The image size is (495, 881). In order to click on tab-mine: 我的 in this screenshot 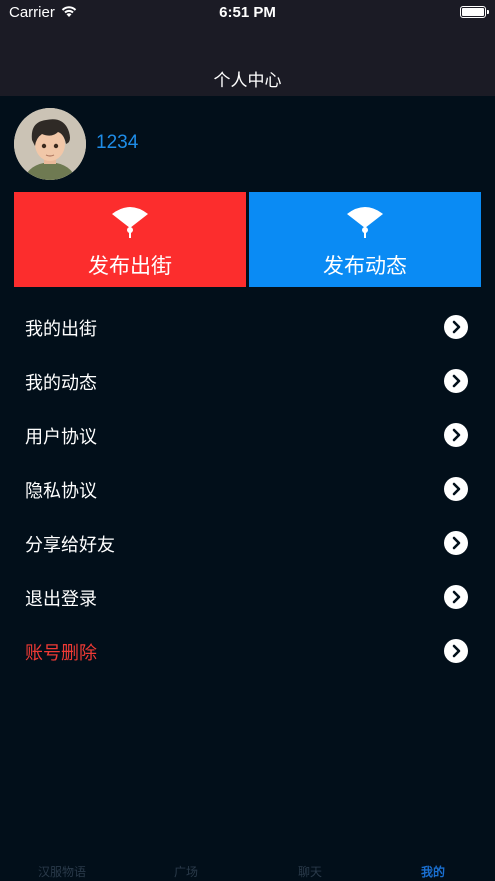, I will do `click(433, 871)`.